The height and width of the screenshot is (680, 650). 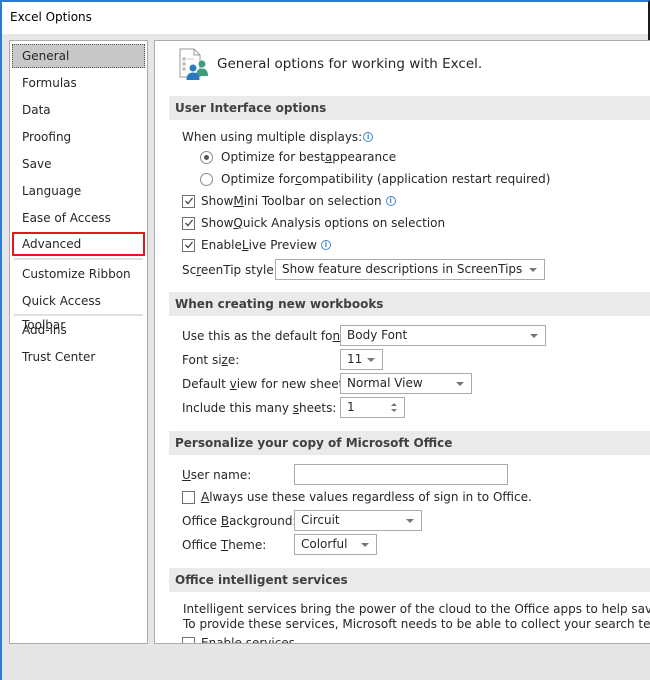 What do you see at coordinates (409, 580) in the screenshot?
I see `section-intelligent-services: Office intelligent services` at bounding box center [409, 580].